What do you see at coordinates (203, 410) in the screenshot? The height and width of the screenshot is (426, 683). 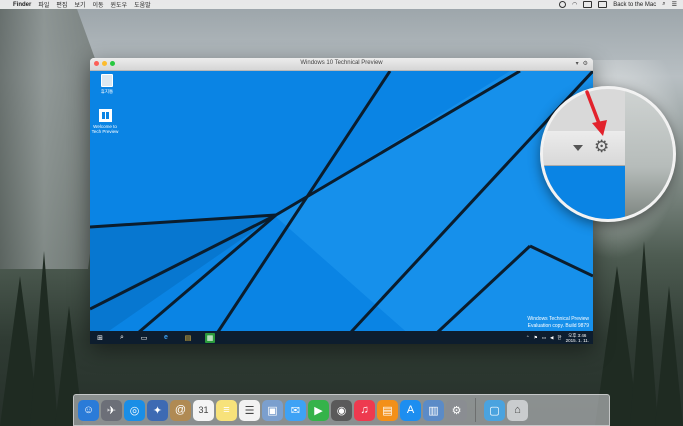 I see `calendar-dock-icon: 31` at bounding box center [203, 410].